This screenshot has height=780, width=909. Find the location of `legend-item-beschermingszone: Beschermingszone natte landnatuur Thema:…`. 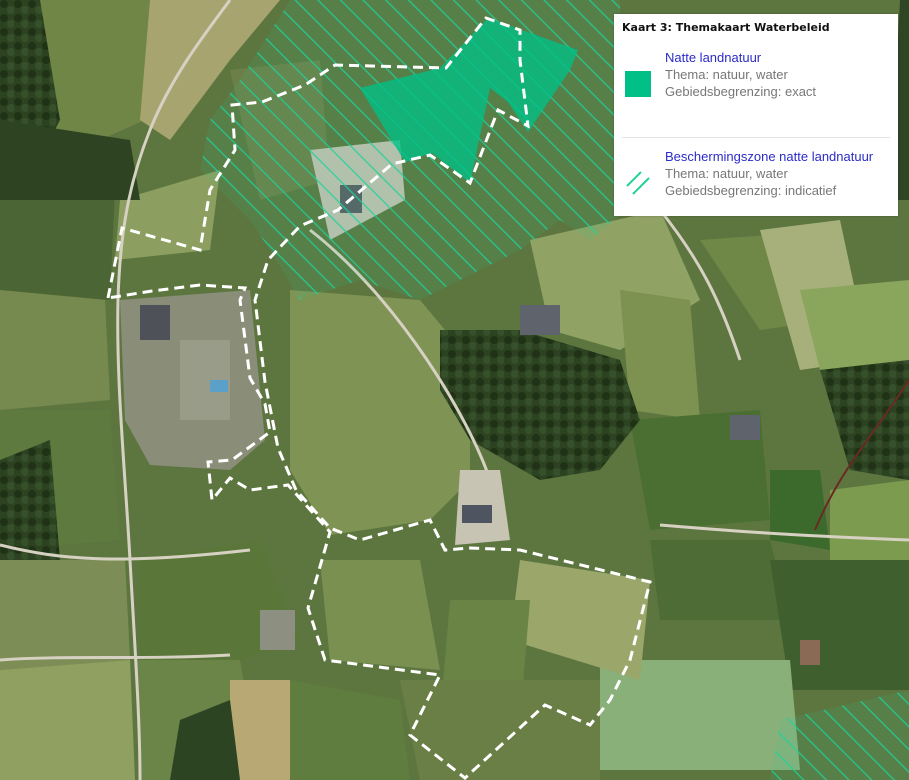

legend-item-beschermingszone: Beschermingszone natte landnatuur Thema:… is located at coordinates (756, 181).